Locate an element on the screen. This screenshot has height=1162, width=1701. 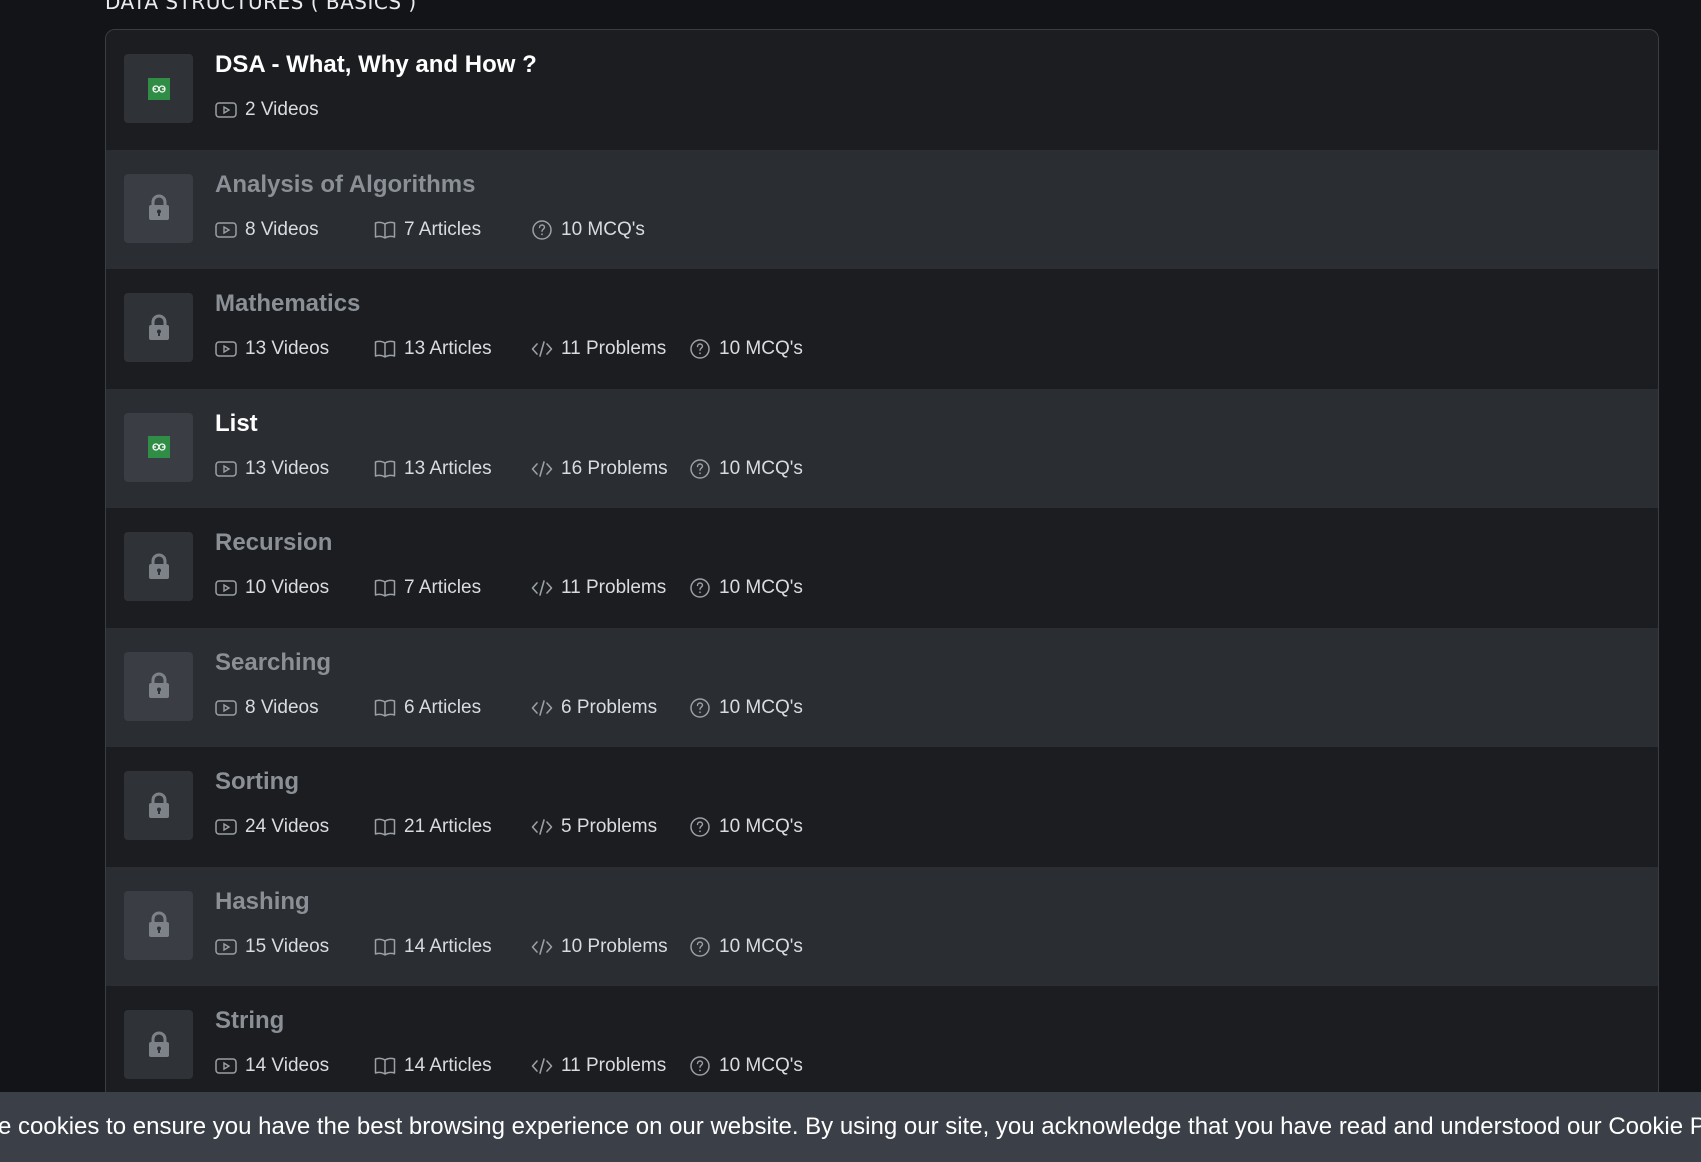
module-title: List is located at coordinates (509, 424).